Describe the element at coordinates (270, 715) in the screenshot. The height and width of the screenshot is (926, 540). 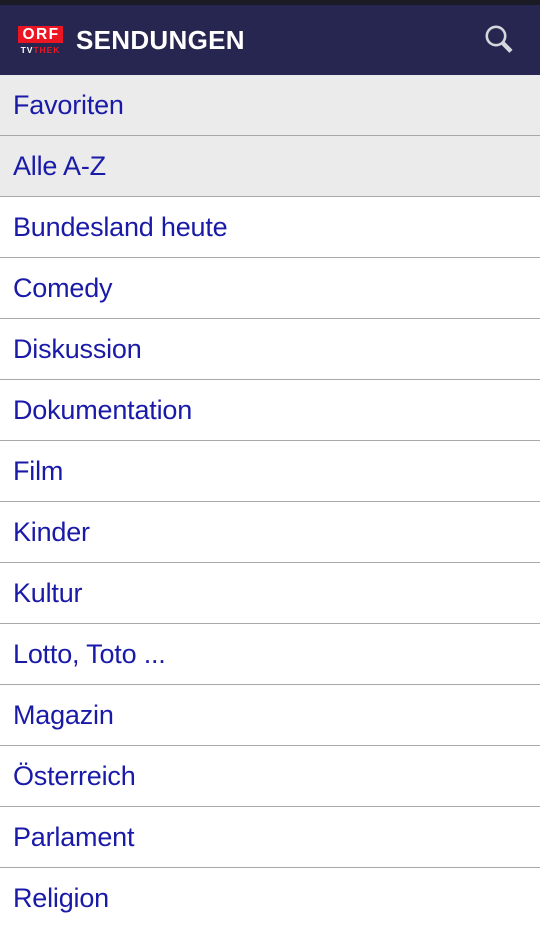
I see `list-item-magazin: Magazin` at that location.